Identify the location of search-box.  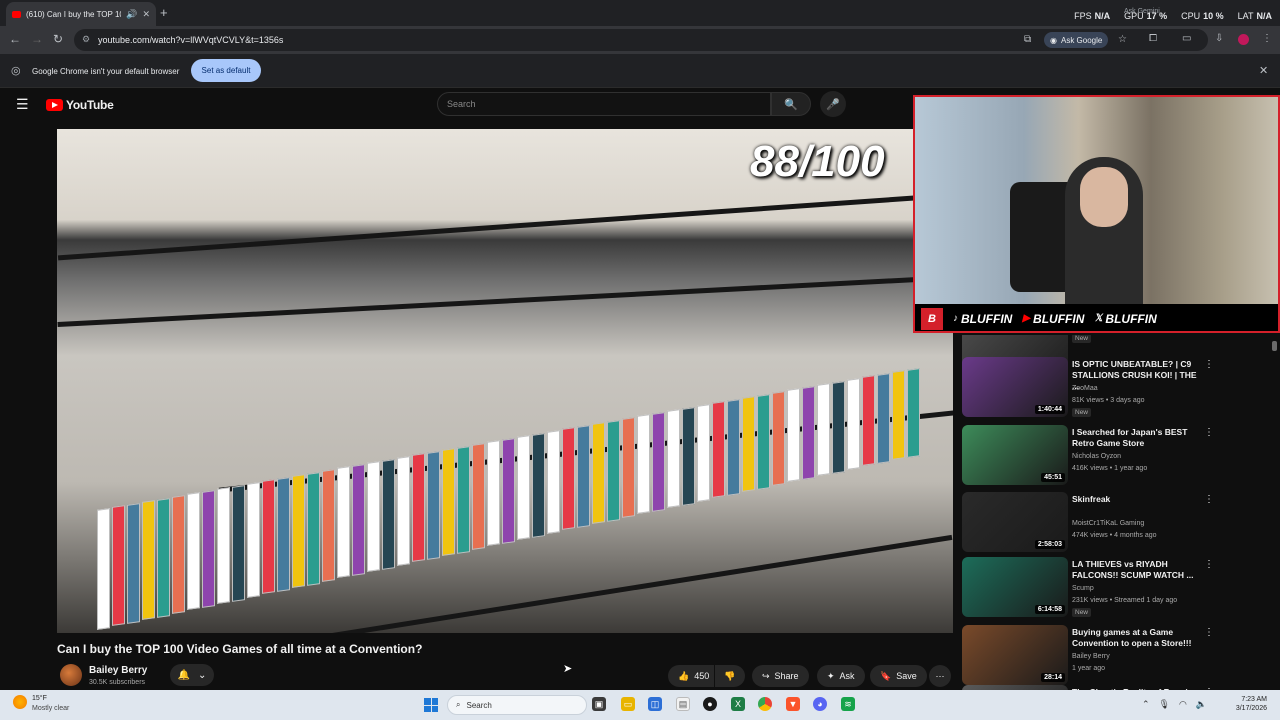
(604, 104).